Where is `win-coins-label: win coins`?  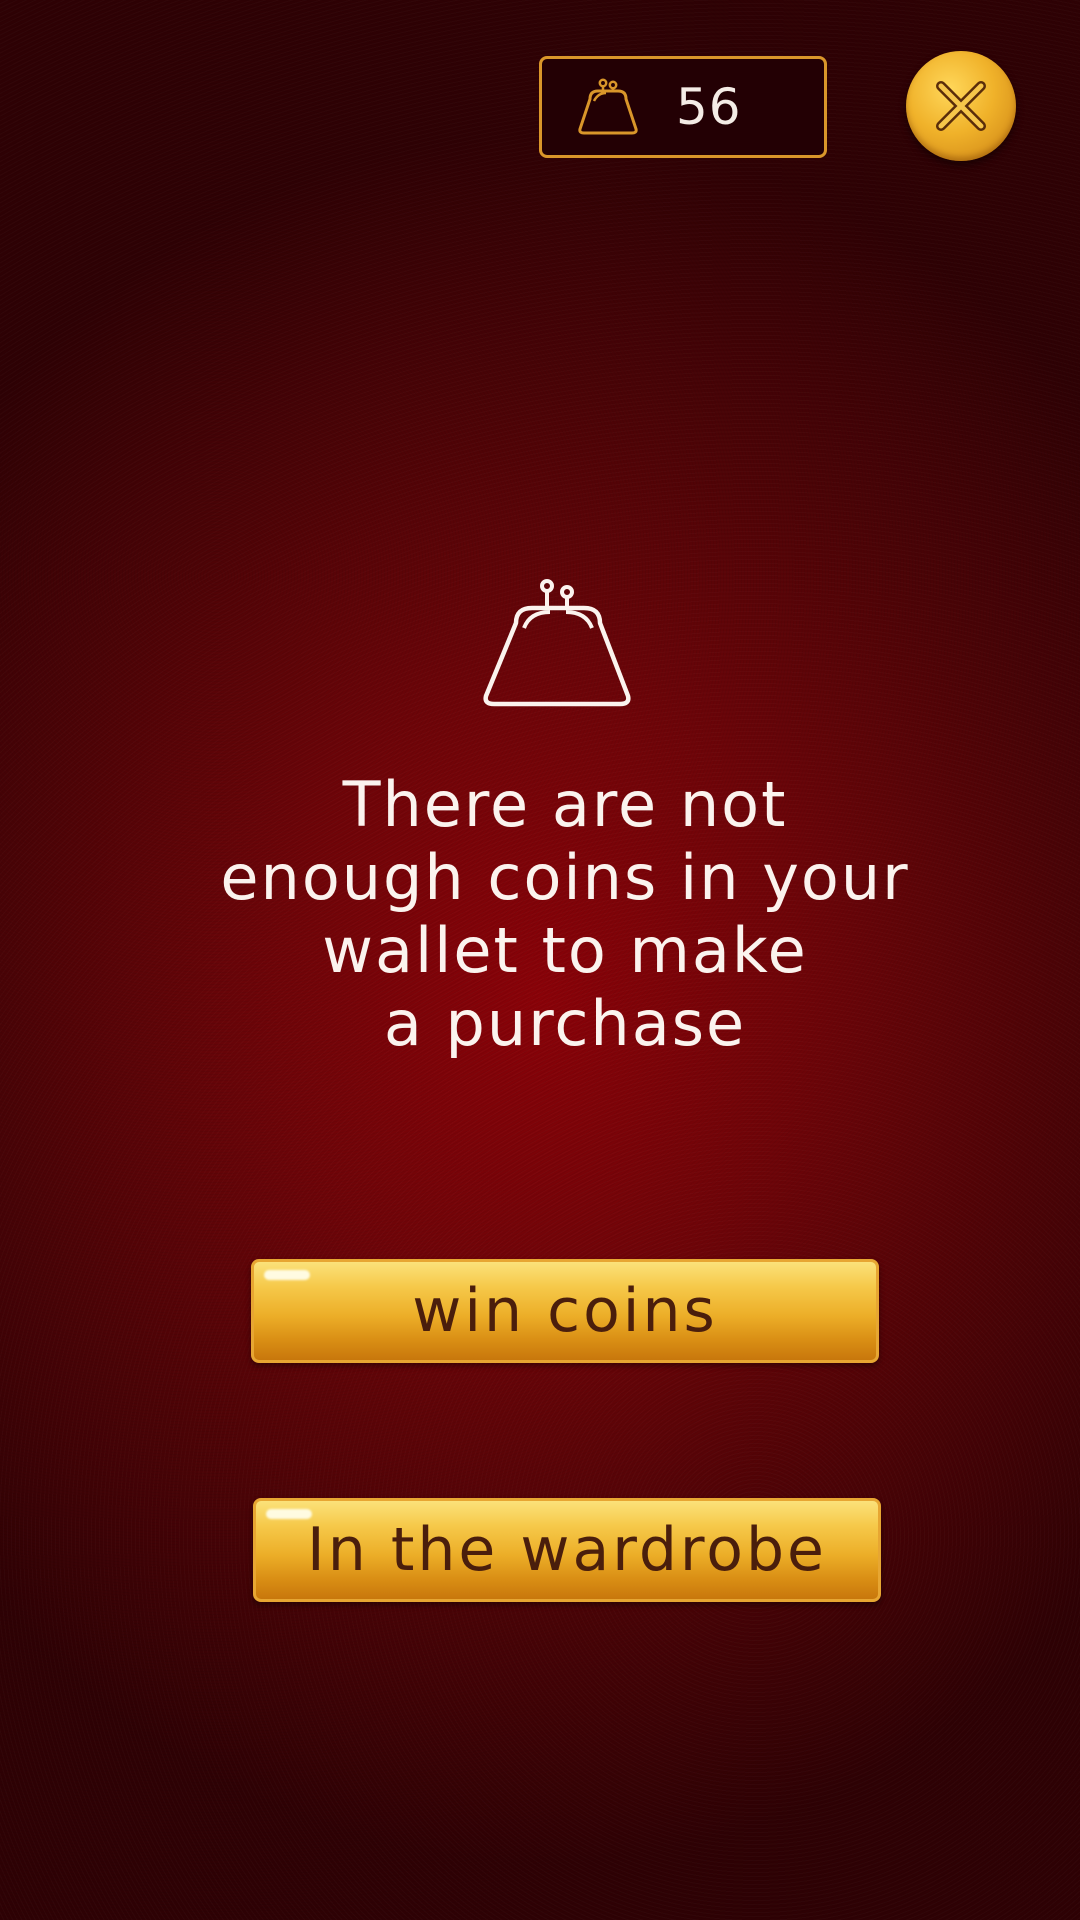 win-coins-label: win coins is located at coordinates (565, 1311).